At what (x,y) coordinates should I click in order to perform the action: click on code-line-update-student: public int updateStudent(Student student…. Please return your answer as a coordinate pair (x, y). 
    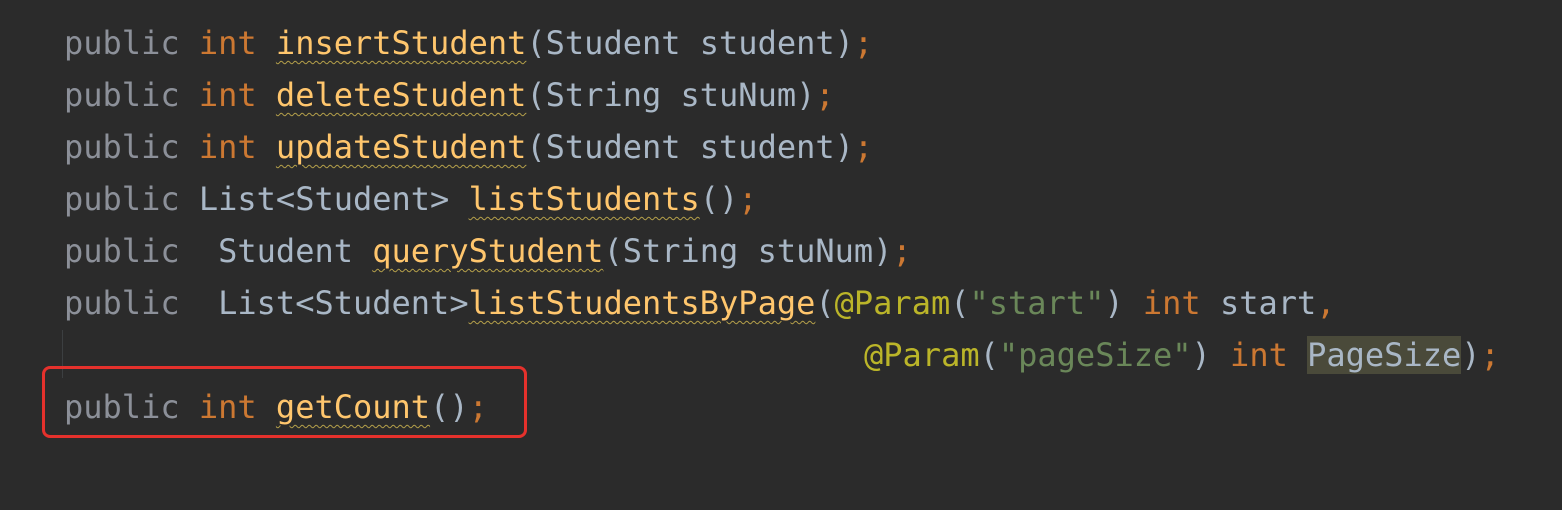
    Looking at the image, I should click on (468, 147).